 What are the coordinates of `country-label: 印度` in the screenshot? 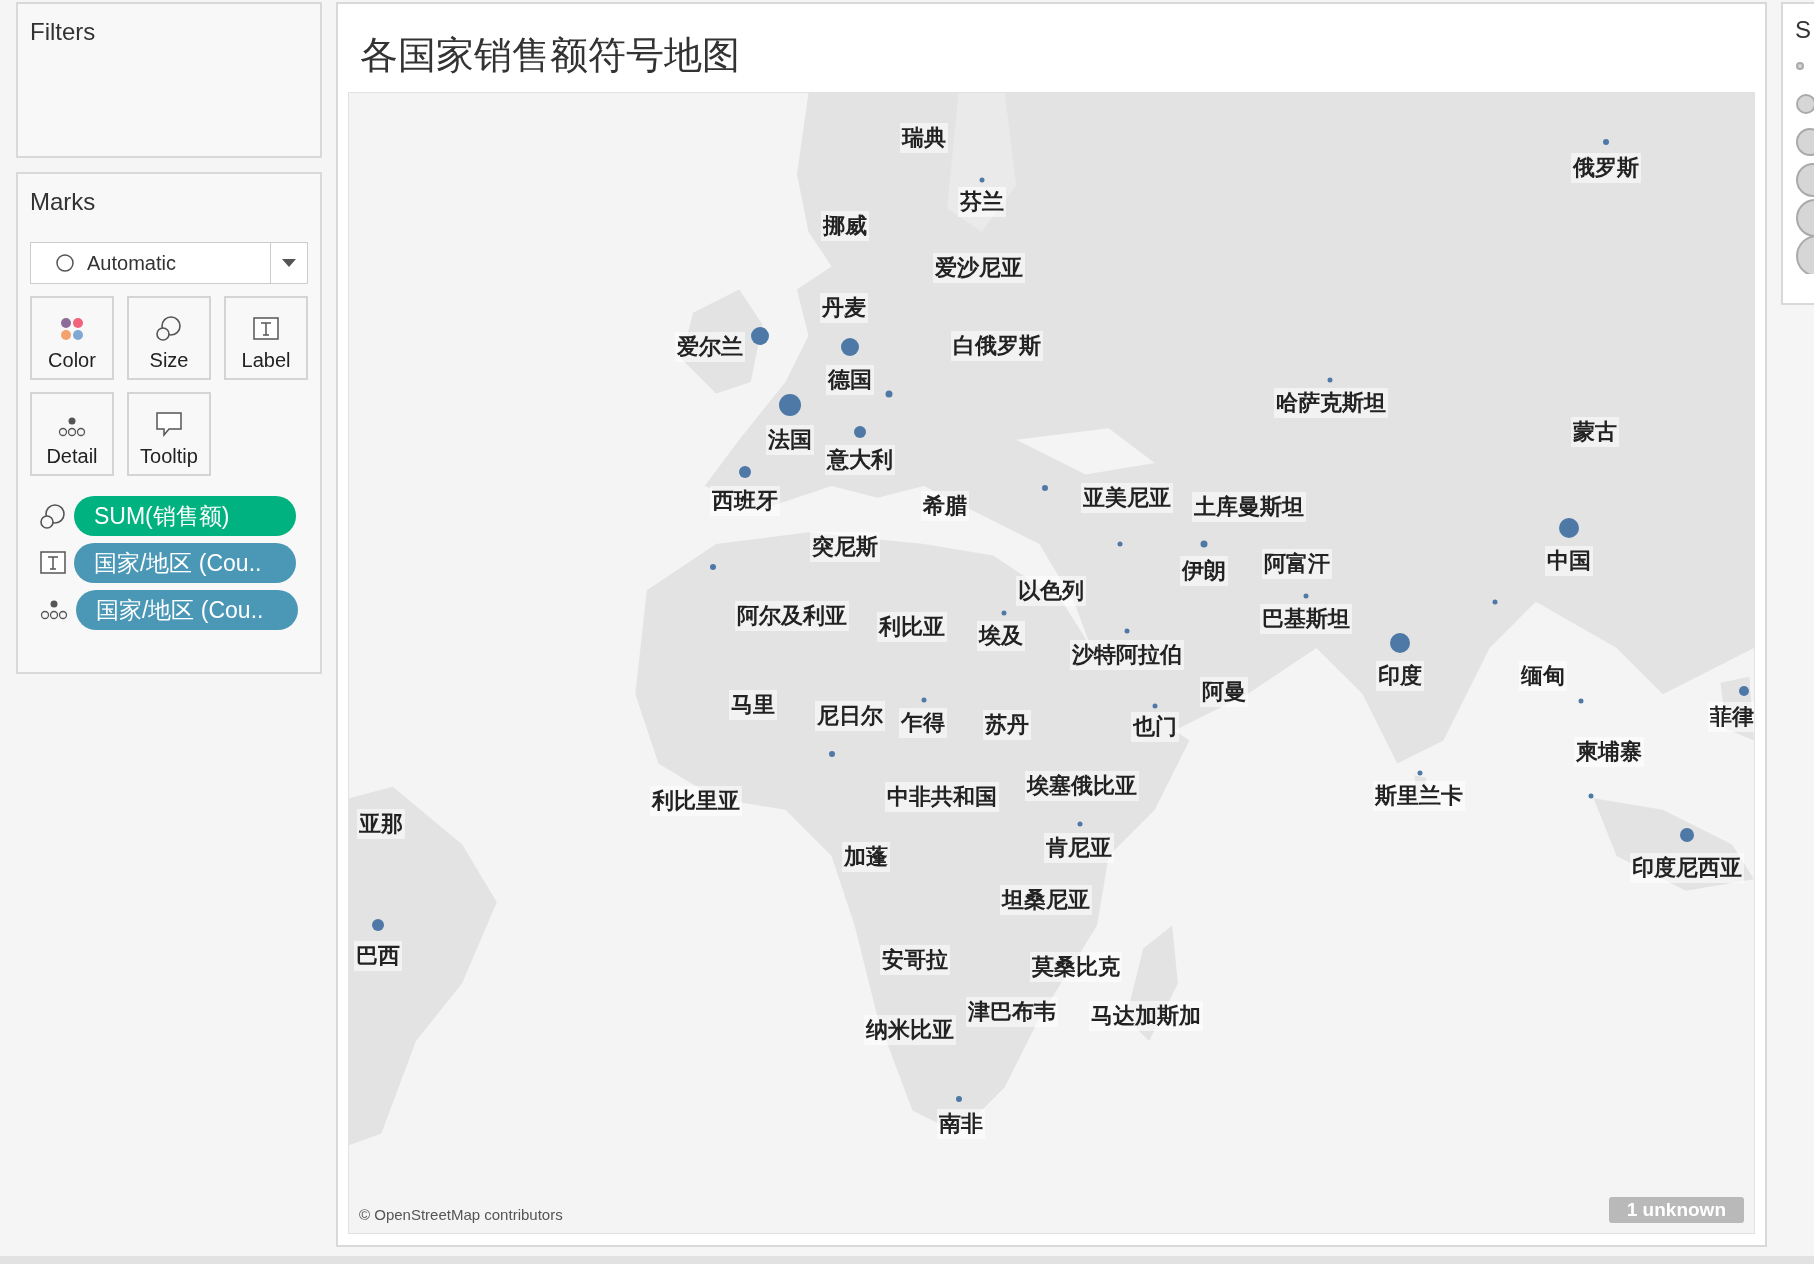 It's located at (1399, 675).